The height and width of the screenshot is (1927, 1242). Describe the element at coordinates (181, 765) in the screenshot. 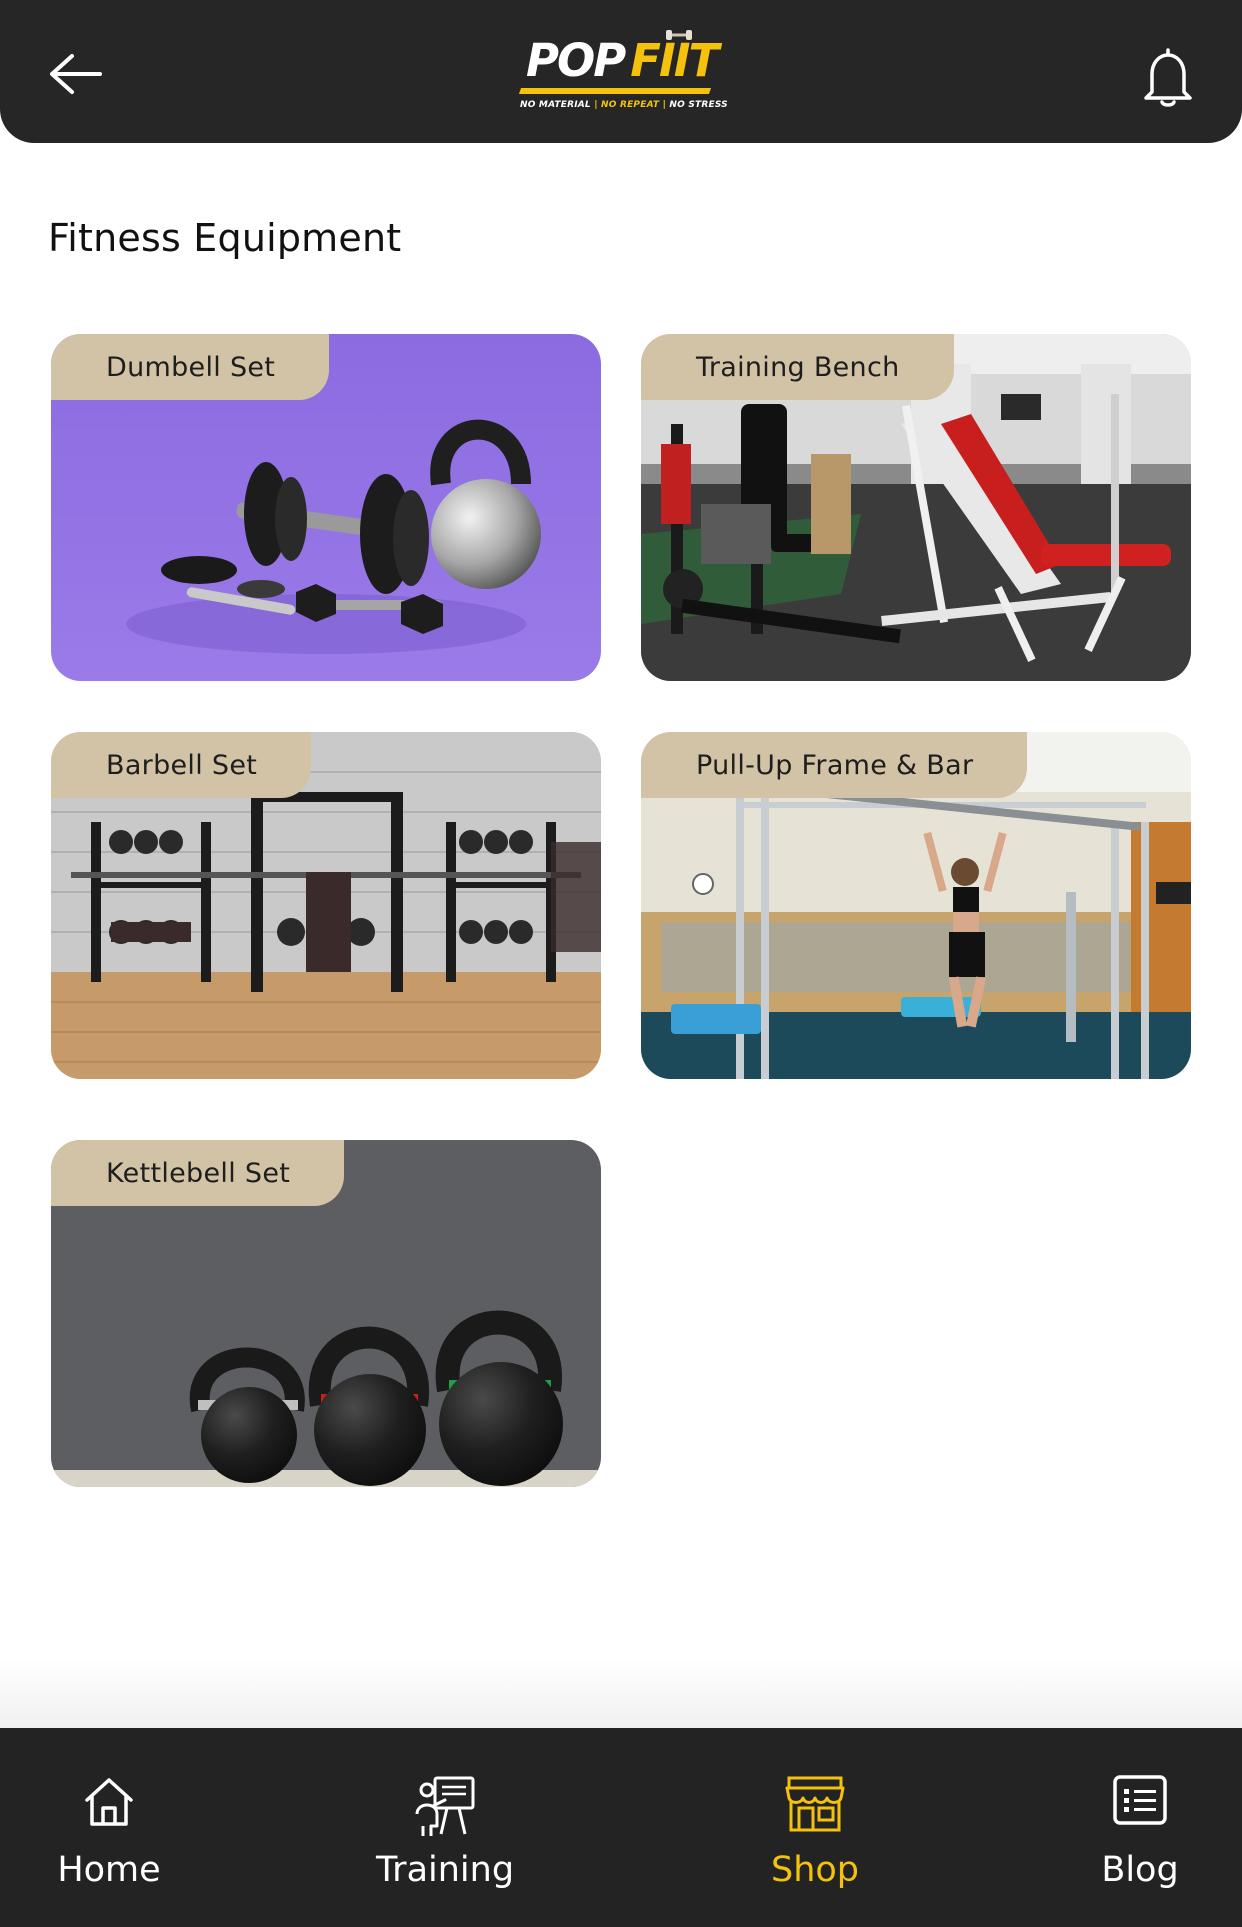

I see `product-label: Barbell Set` at that location.